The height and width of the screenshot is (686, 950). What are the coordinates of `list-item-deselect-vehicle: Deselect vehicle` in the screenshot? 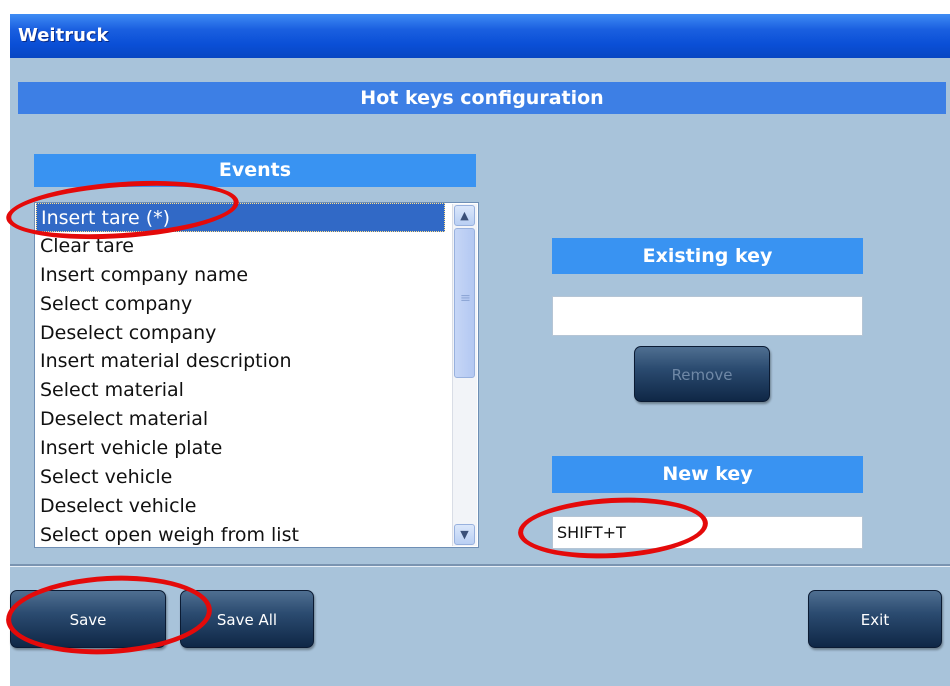 It's located at (240, 506).